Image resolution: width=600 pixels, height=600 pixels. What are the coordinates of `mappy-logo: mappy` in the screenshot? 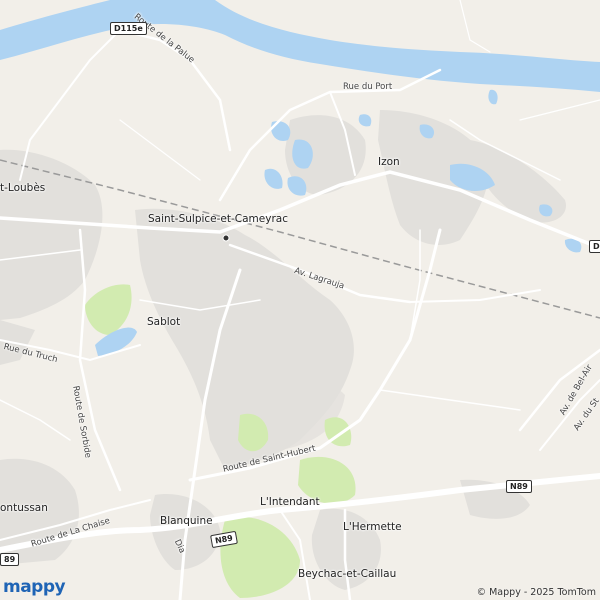 It's located at (34, 587).